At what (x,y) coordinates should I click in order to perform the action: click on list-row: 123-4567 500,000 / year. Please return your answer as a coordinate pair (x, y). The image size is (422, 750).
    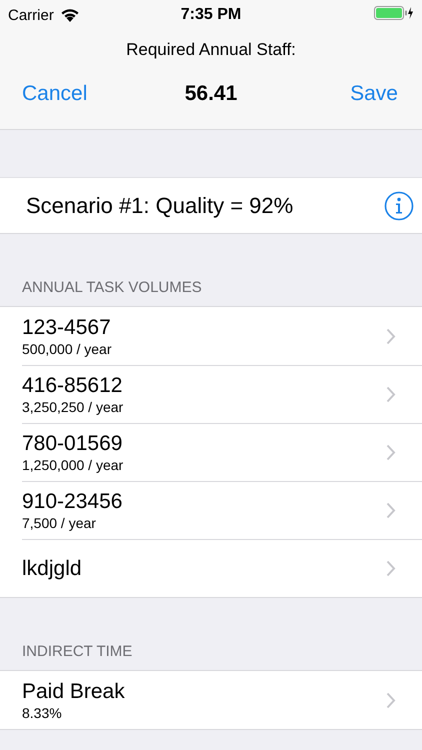
    Looking at the image, I should click on (211, 336).